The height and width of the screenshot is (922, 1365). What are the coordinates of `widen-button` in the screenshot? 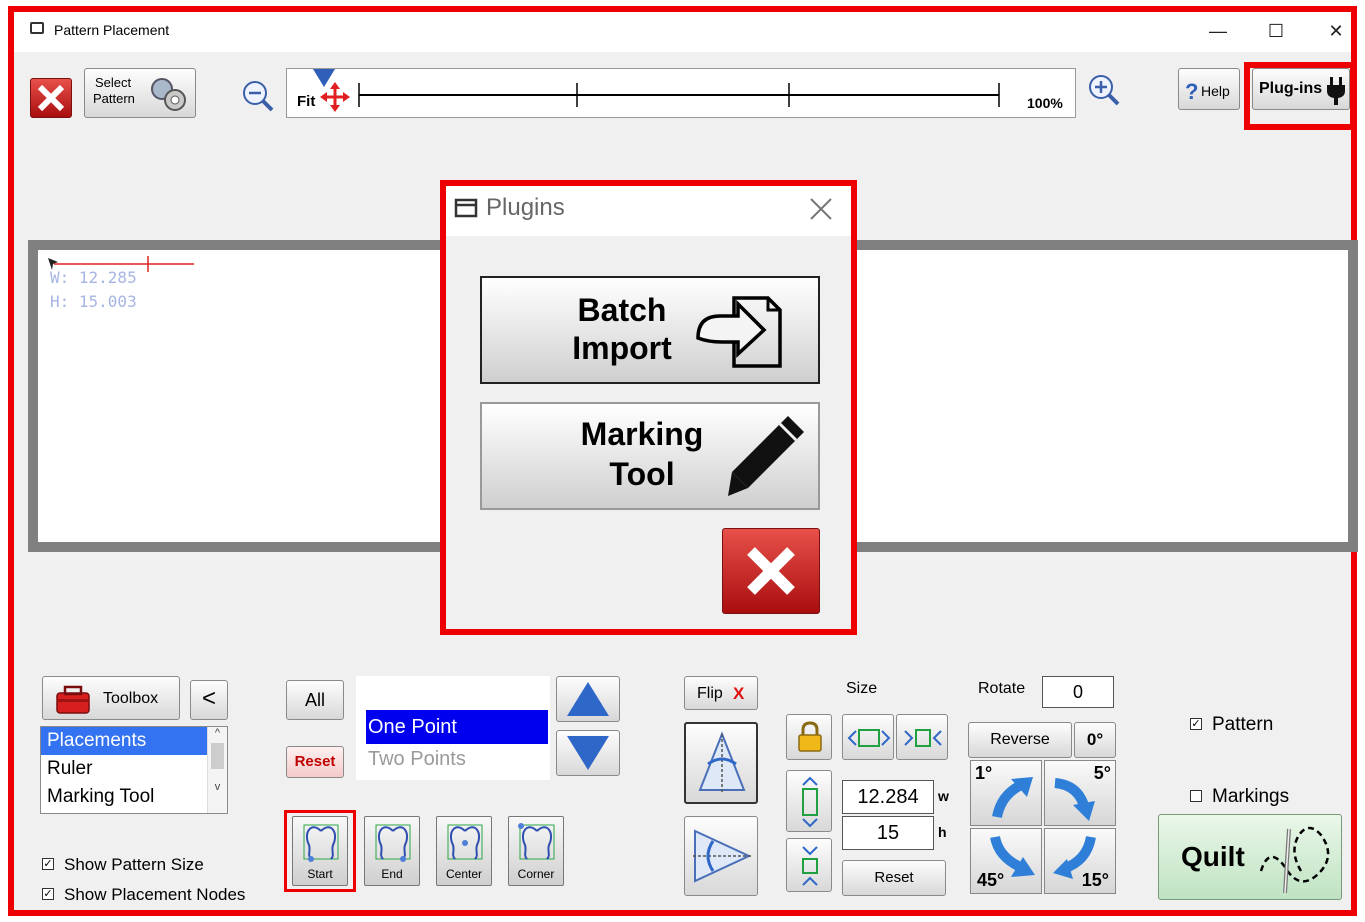 It's located at (868, 737).